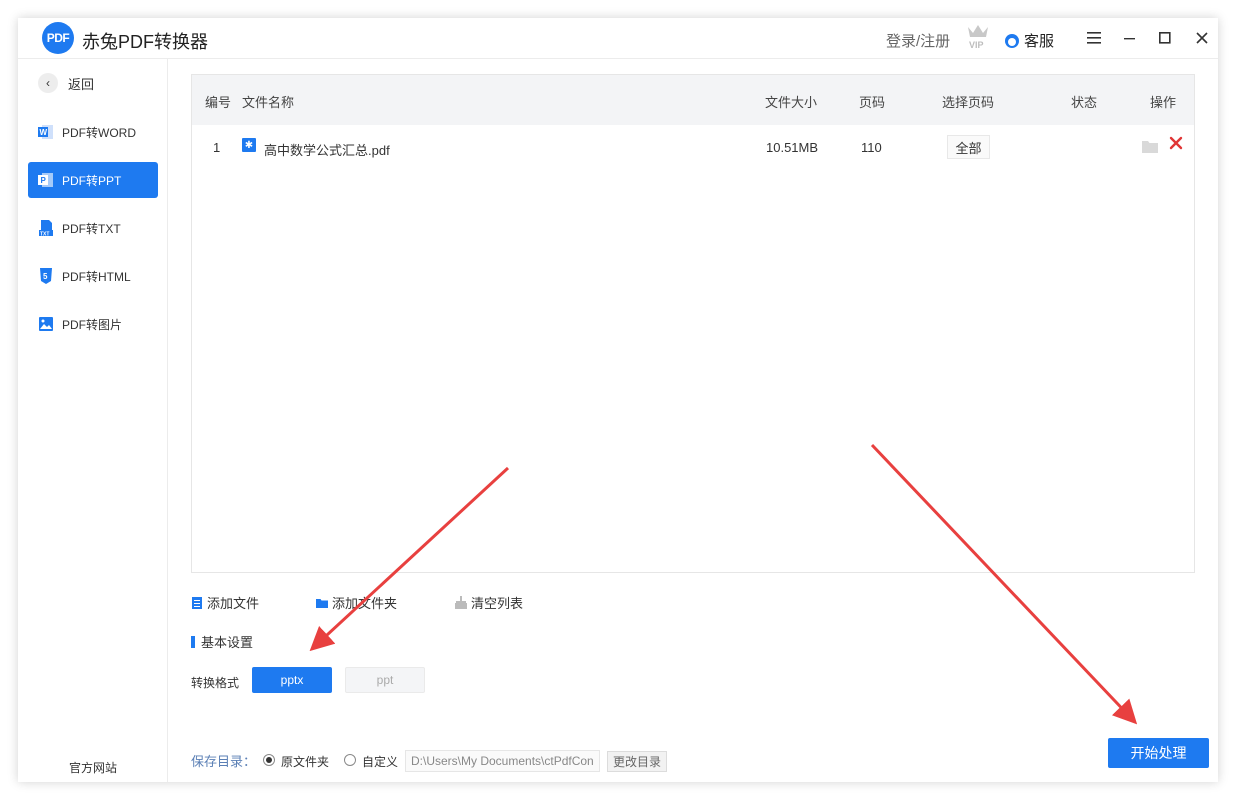  What do you see at coordinates (871, 147) in the screenshot?
I see `row-page-count: 110` at bounding box center [871, 147].